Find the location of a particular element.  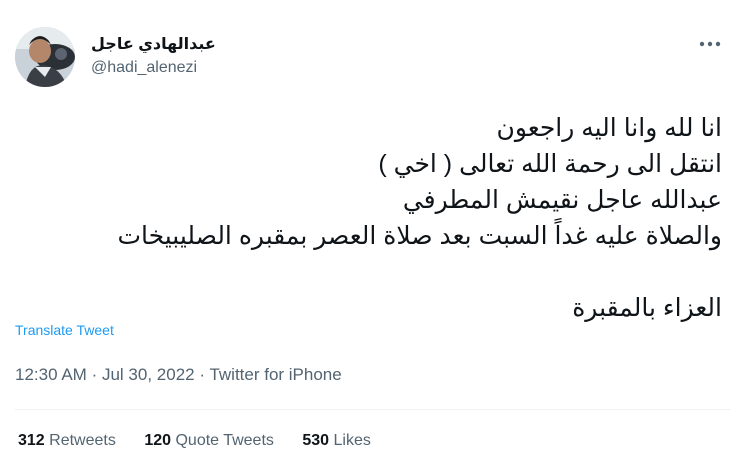

more-options-button is located at coordinates (710, 44).